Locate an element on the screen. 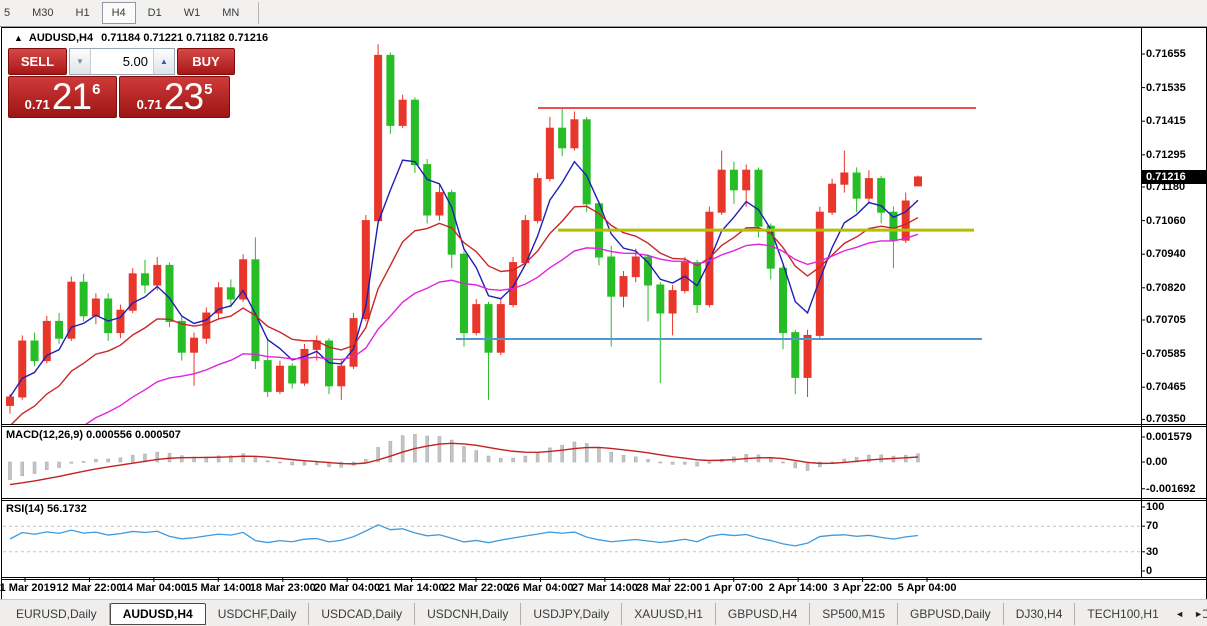  sell-button: SELL is located at coordinates (37, 61).